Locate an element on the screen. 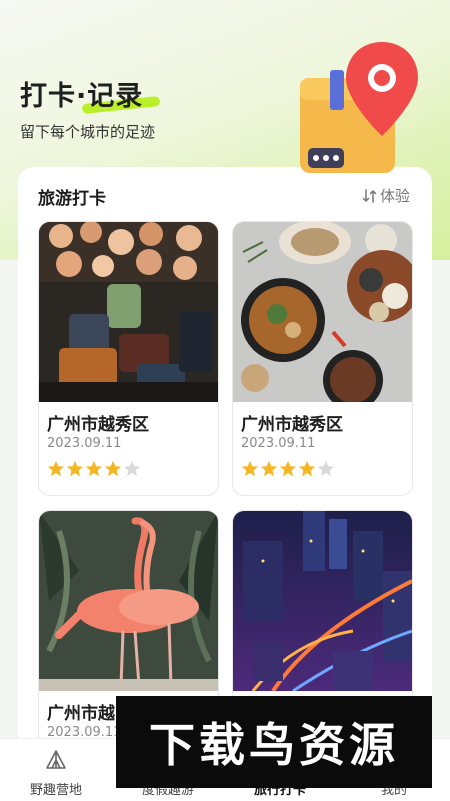 This screenshot has height=801, width=450. map-pin-box-illustration is located at coordinates (359, 107).